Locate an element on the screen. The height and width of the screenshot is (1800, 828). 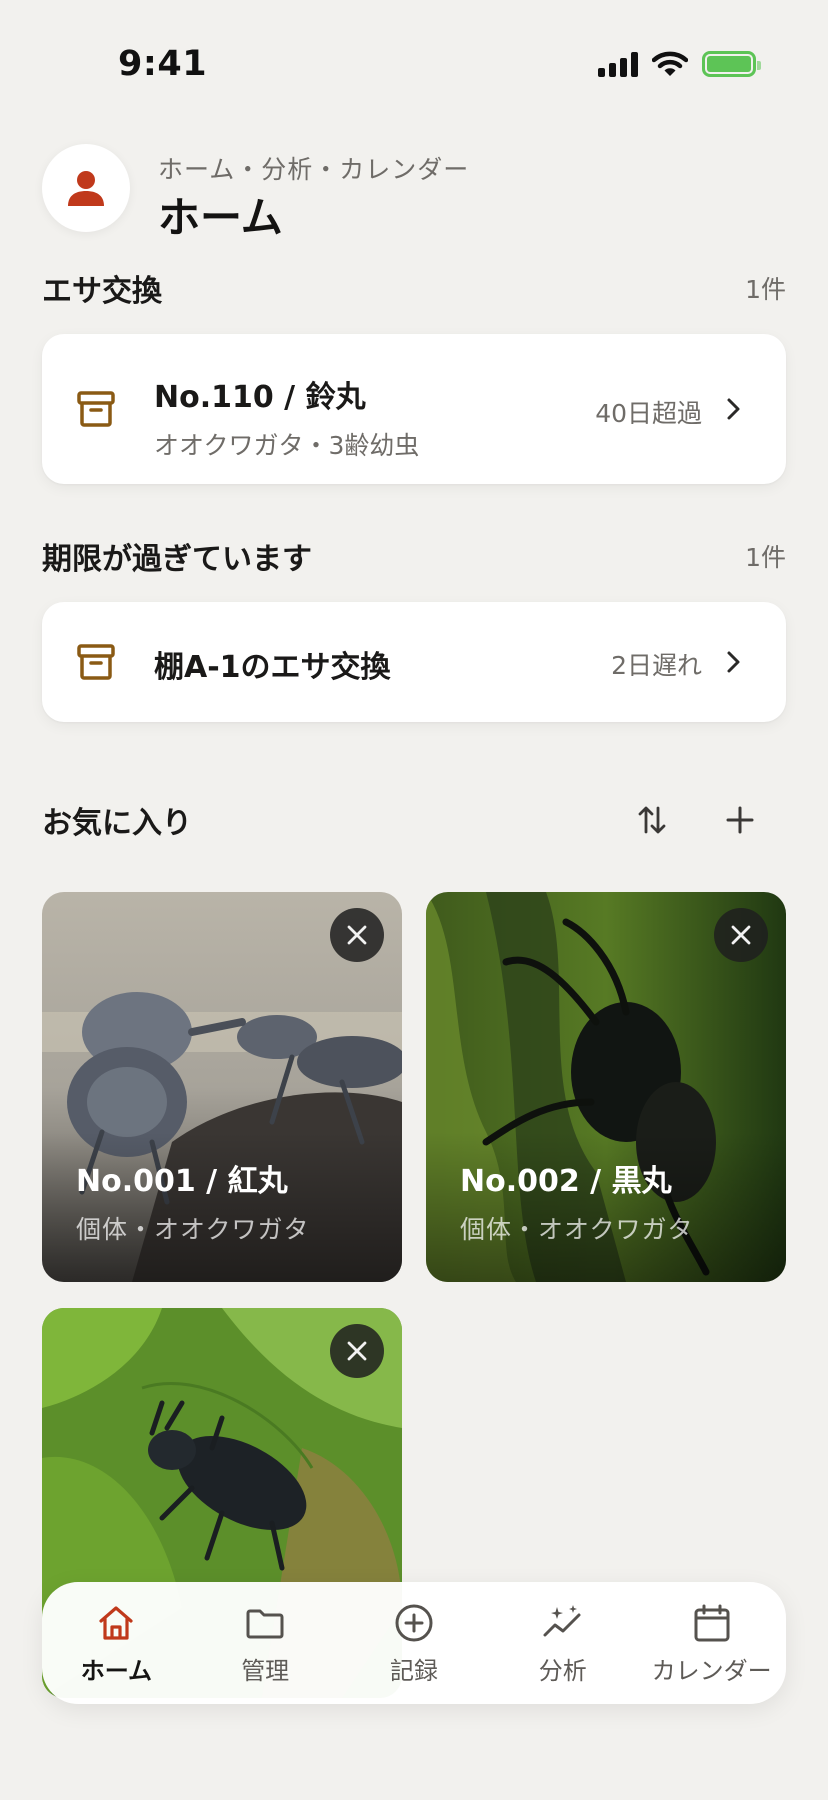
tab-analysis: 分析 is located at coordinates (562, 1643).